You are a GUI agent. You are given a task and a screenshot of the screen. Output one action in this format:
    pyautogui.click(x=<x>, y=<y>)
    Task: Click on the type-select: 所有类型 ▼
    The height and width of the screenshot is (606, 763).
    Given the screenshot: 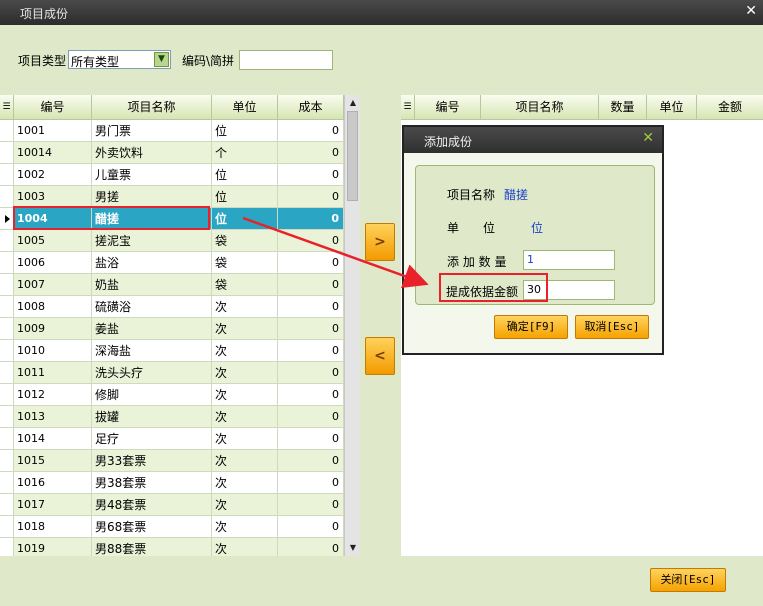 What is the action you would take?
    pyautogui.click(x=119, y=59)
    